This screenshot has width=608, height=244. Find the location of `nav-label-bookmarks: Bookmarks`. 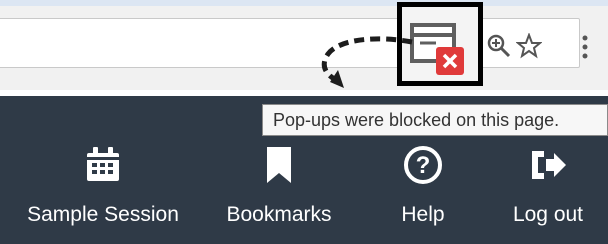

nav-label-bookmarks: Bookmarks is located at coordinates (279, 214).